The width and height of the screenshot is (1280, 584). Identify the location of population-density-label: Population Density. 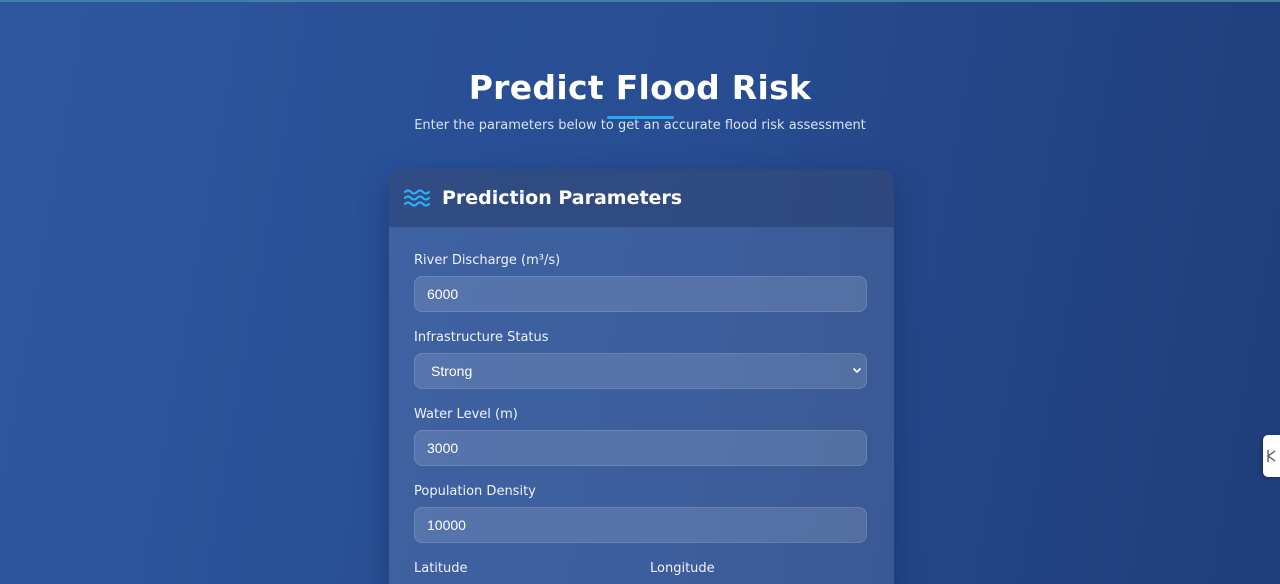
(475, 491).